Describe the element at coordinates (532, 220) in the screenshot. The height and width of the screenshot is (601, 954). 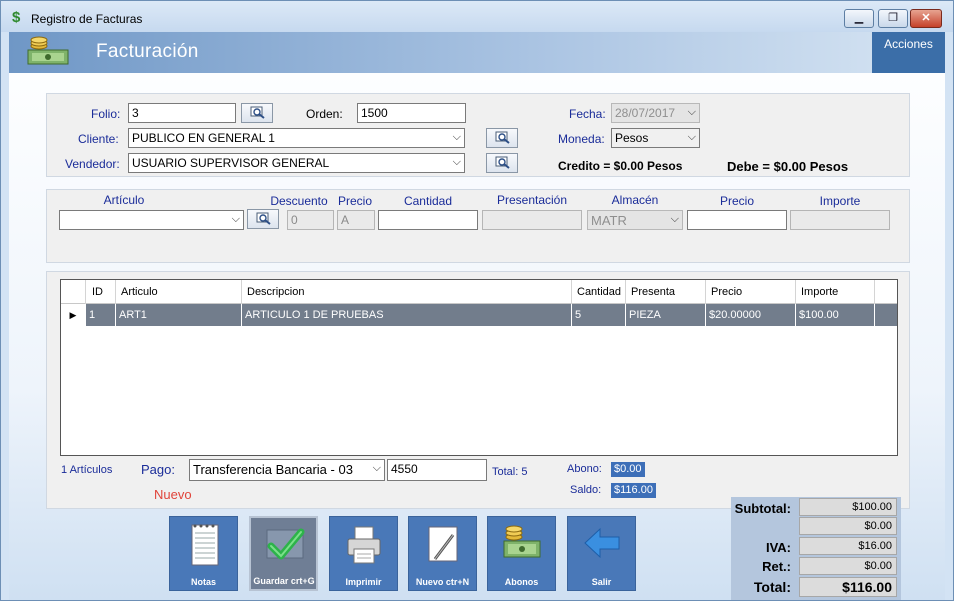
I see `presentacion-input` at that location.